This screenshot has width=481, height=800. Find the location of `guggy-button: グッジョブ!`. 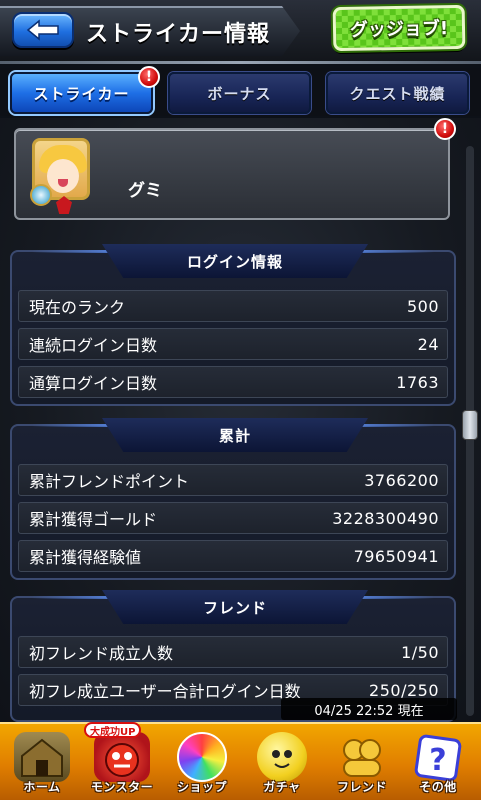

guggy-button: グッジョブ! is located at coordinates (399, 28).